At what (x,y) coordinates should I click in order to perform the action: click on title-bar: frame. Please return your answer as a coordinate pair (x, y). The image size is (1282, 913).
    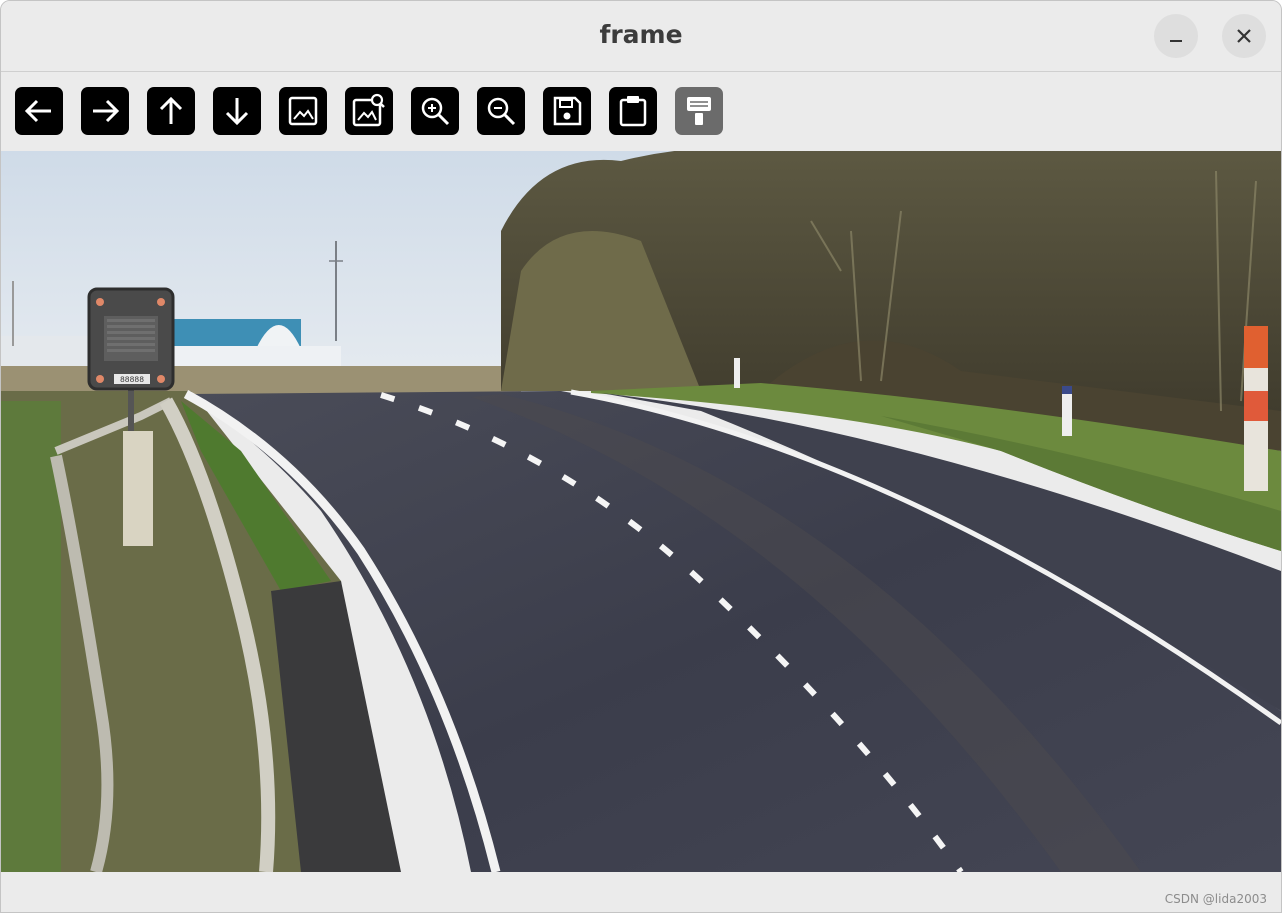
    Looking at the image, I should click on (641, 36).